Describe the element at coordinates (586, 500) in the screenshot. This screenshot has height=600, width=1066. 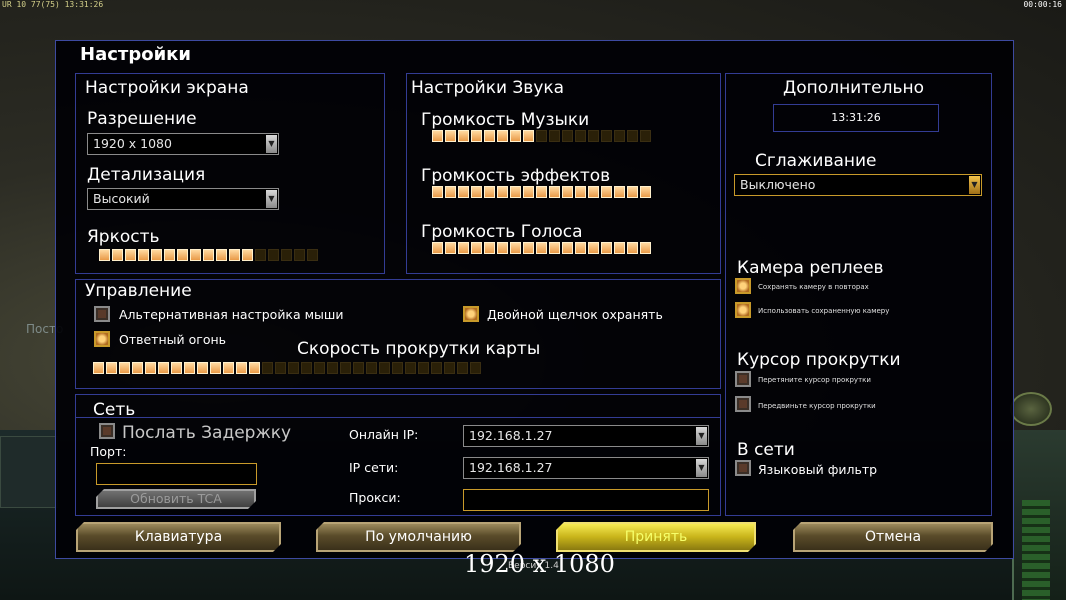
I see `proxy-input` at that location.